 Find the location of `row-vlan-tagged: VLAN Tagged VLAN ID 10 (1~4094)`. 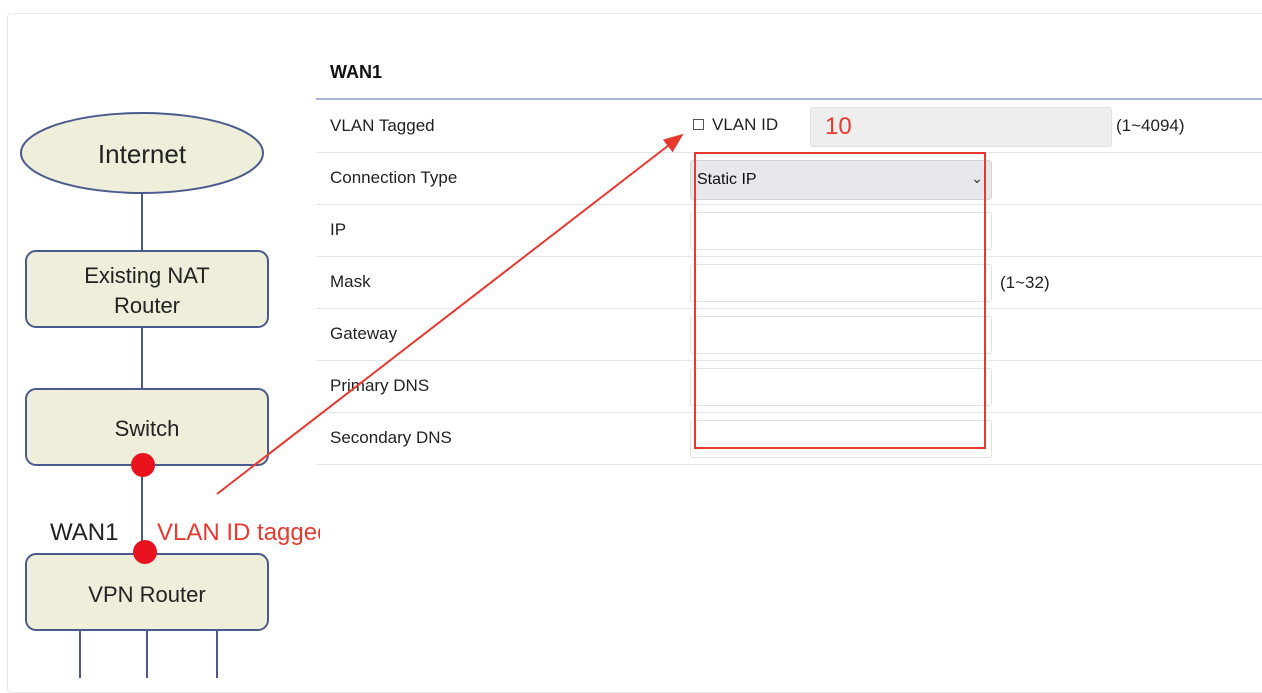

row-vlan-tagged: VLAN Tagged VLAN ID 10 (1~4094) is located at coordinates (789, 127).